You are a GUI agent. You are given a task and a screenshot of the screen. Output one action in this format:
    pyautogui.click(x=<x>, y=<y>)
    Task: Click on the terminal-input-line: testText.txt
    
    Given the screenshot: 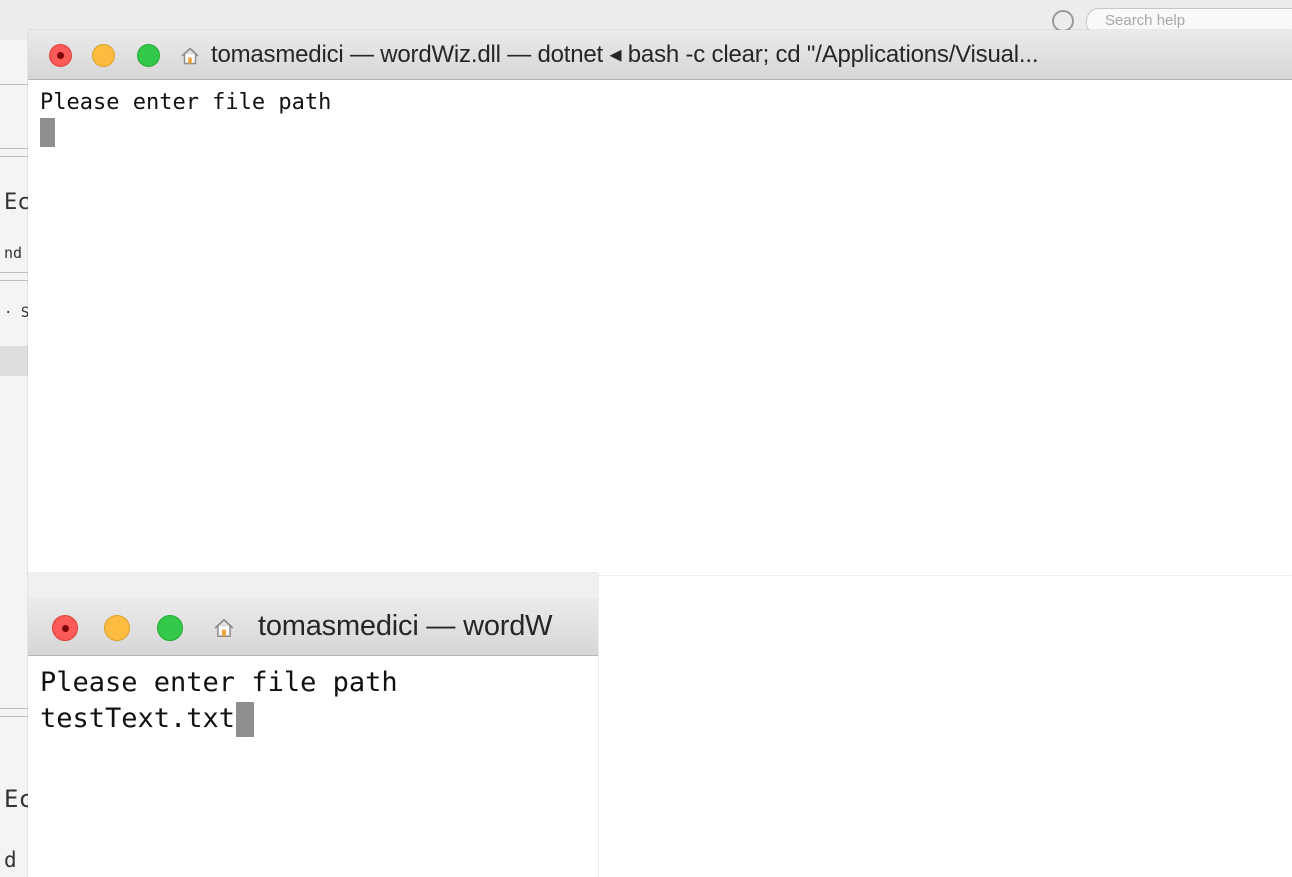 What is the action you would take?
    pyautogui.click(x=147, y=719)
    